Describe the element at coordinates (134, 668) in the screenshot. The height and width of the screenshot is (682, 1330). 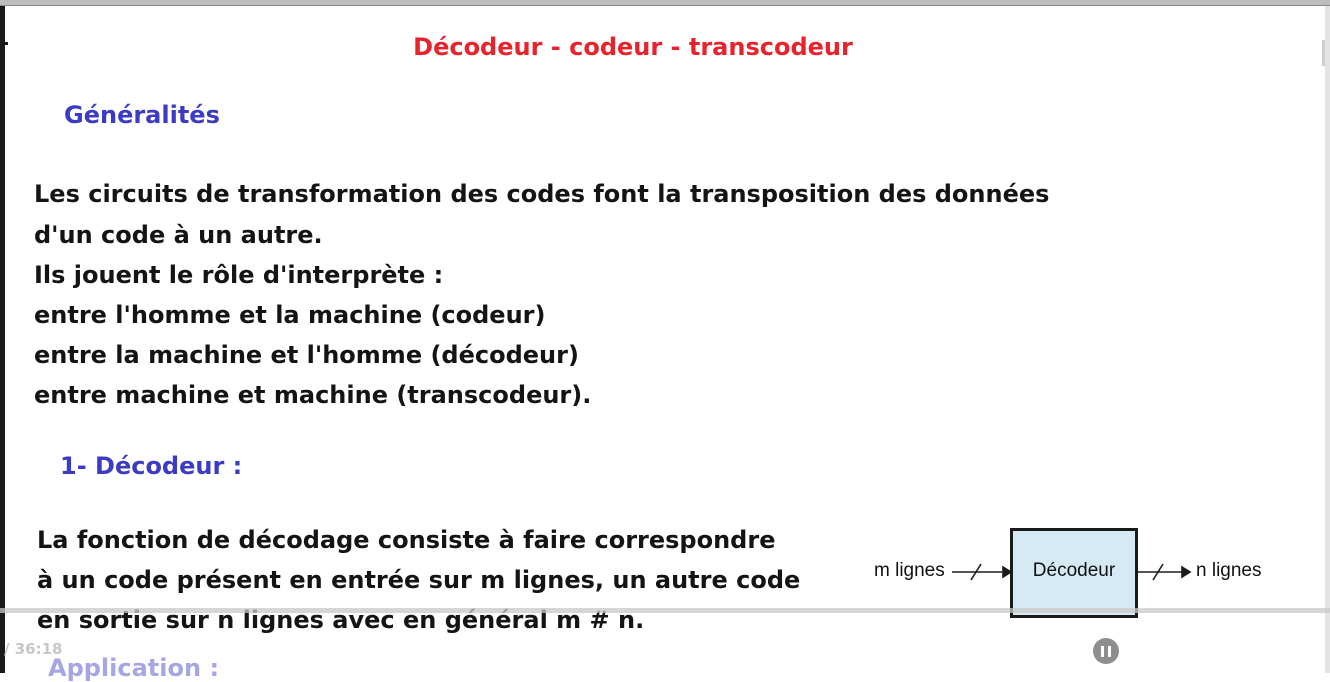
I see `next-heading-partial: Application :` at that location.